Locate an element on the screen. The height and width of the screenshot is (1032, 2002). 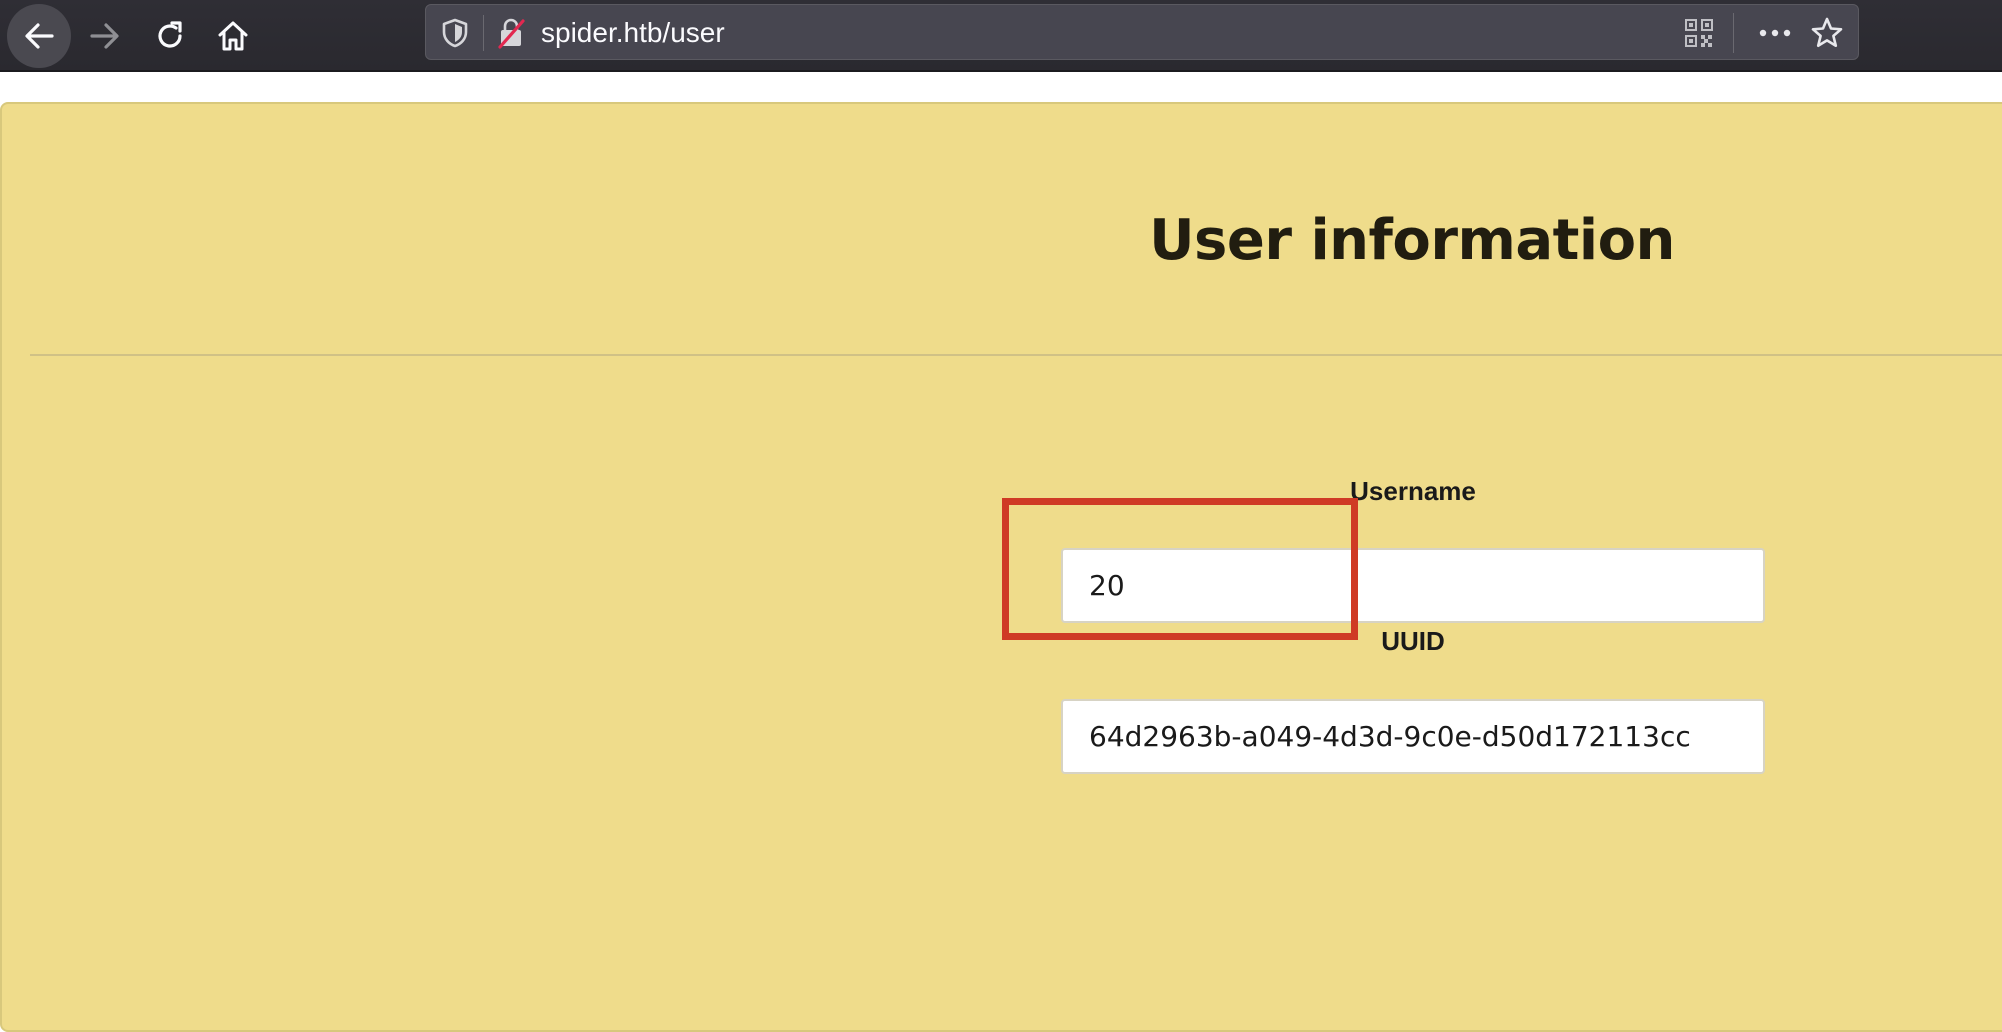
username-label: Username is located at coordinates (1413, 491).